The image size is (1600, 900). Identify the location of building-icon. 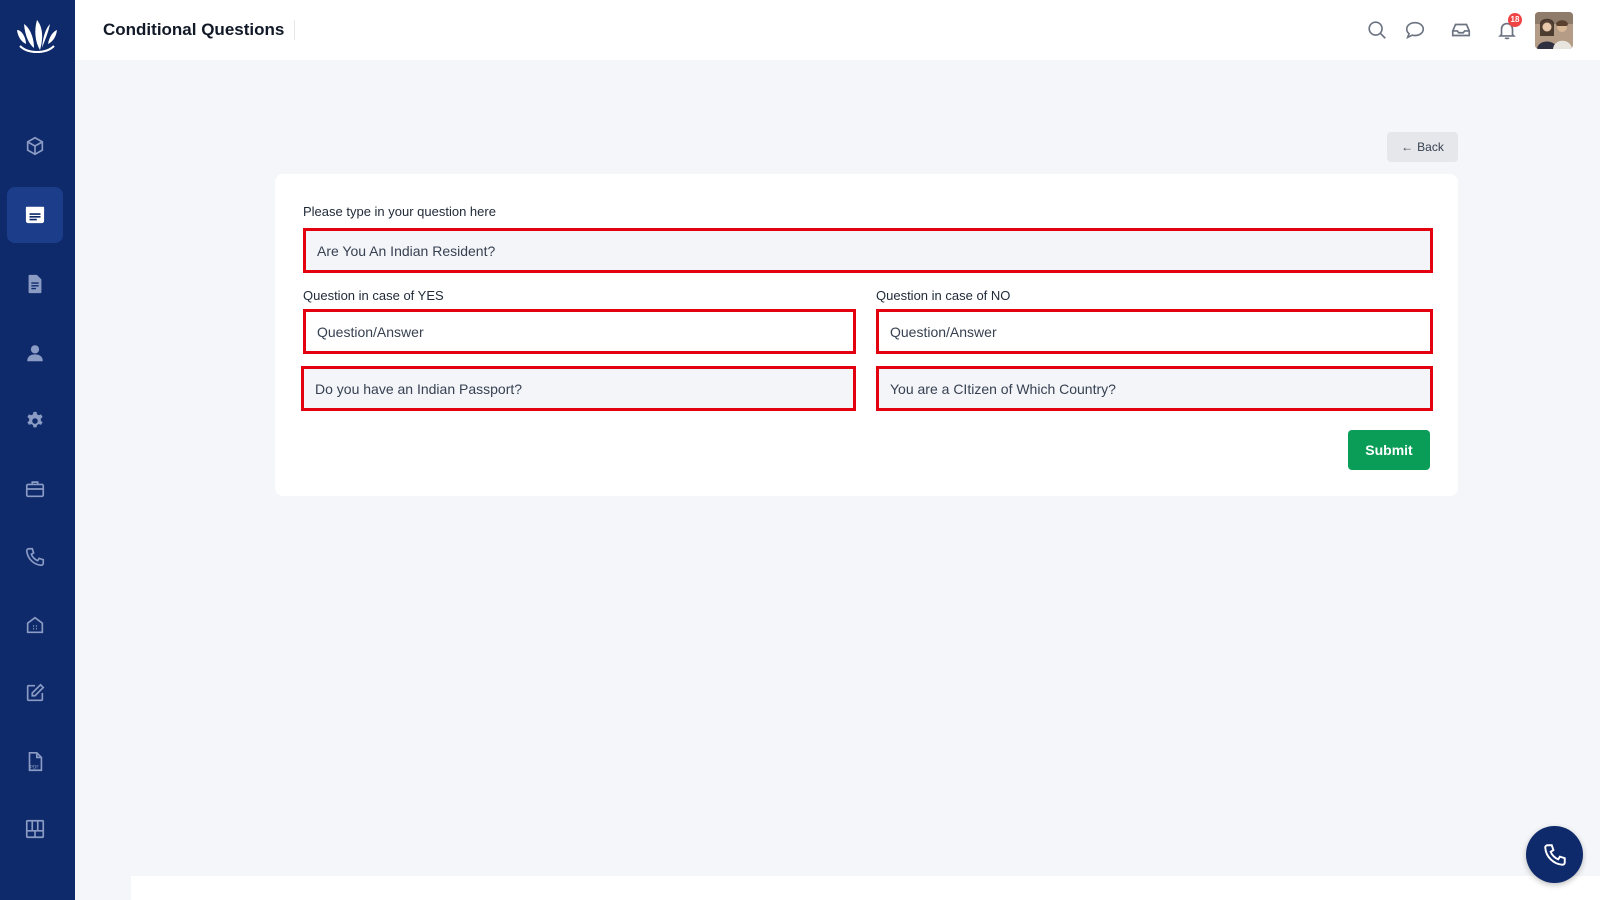
(35, 625).